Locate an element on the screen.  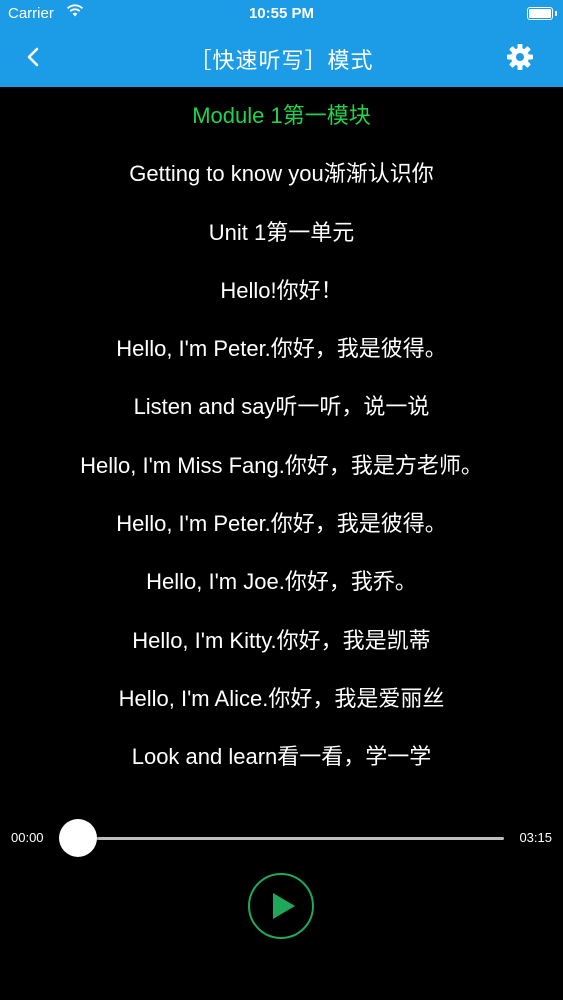
lyric-line: Hello, I'm Joe.你好，我乔。 is located at coordinates (281, 582).